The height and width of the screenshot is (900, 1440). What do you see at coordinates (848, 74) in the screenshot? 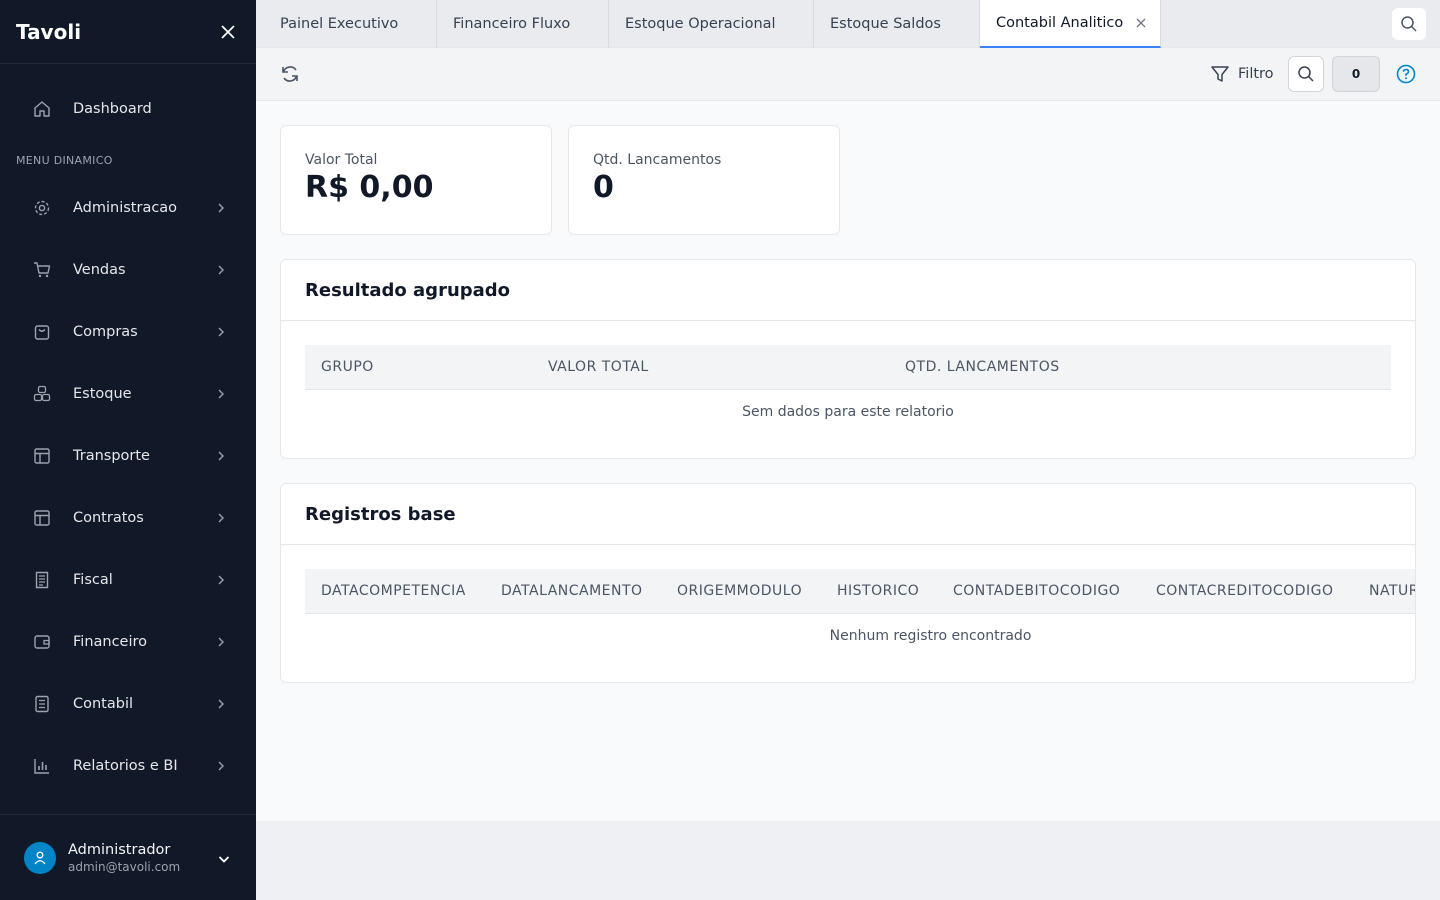
I see `toolbar: Filtro 0` at bounding box center [848, 74].